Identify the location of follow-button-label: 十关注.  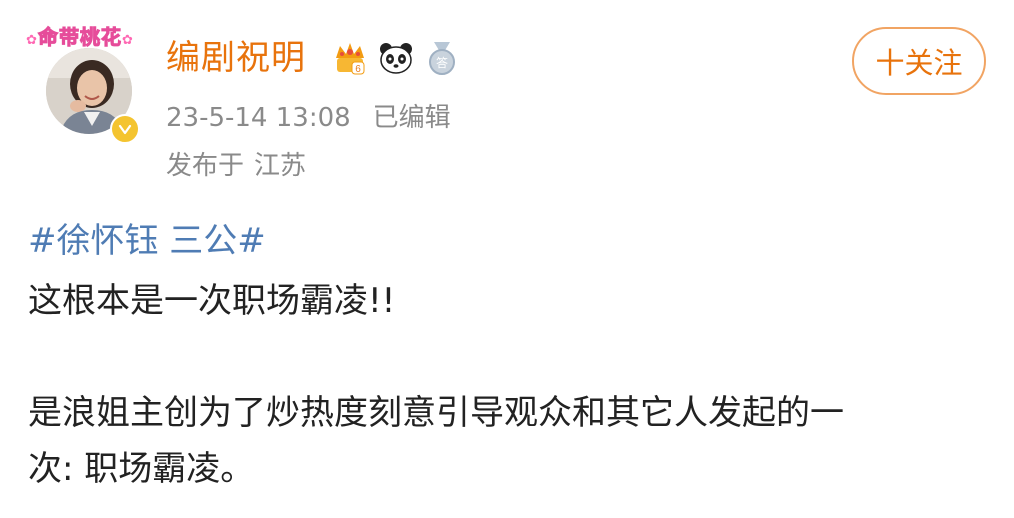
(919, 63).